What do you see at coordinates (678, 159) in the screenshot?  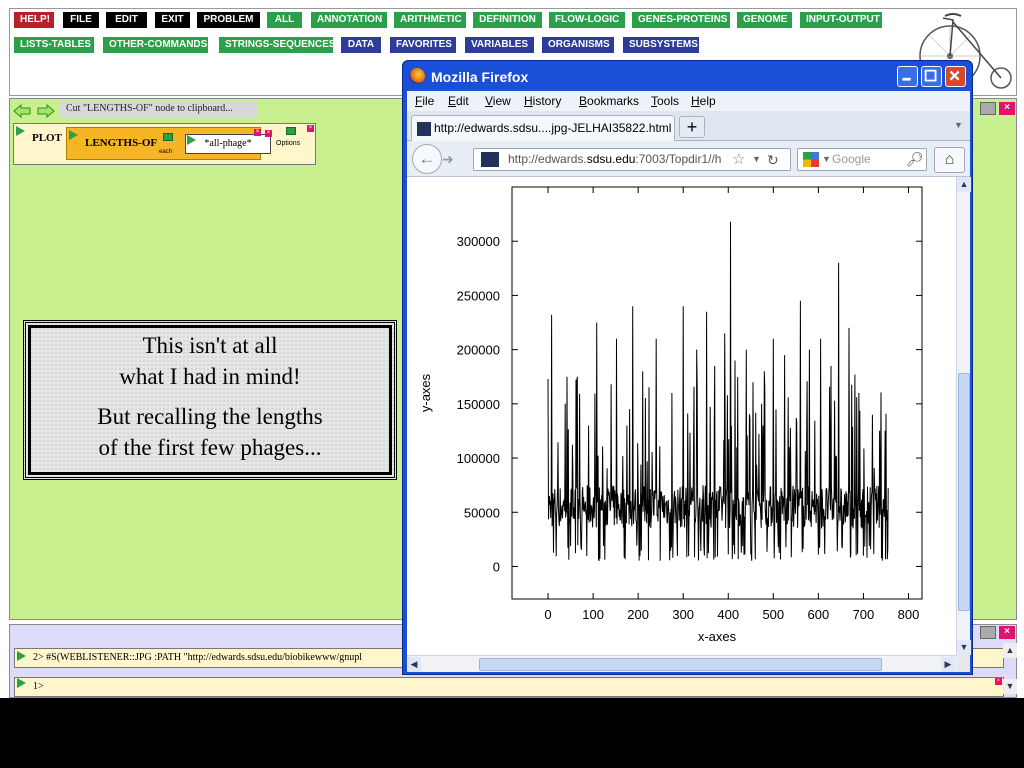 I see `url-suffix: :7003/Topdir1//h` at bounding box center [678, 159].